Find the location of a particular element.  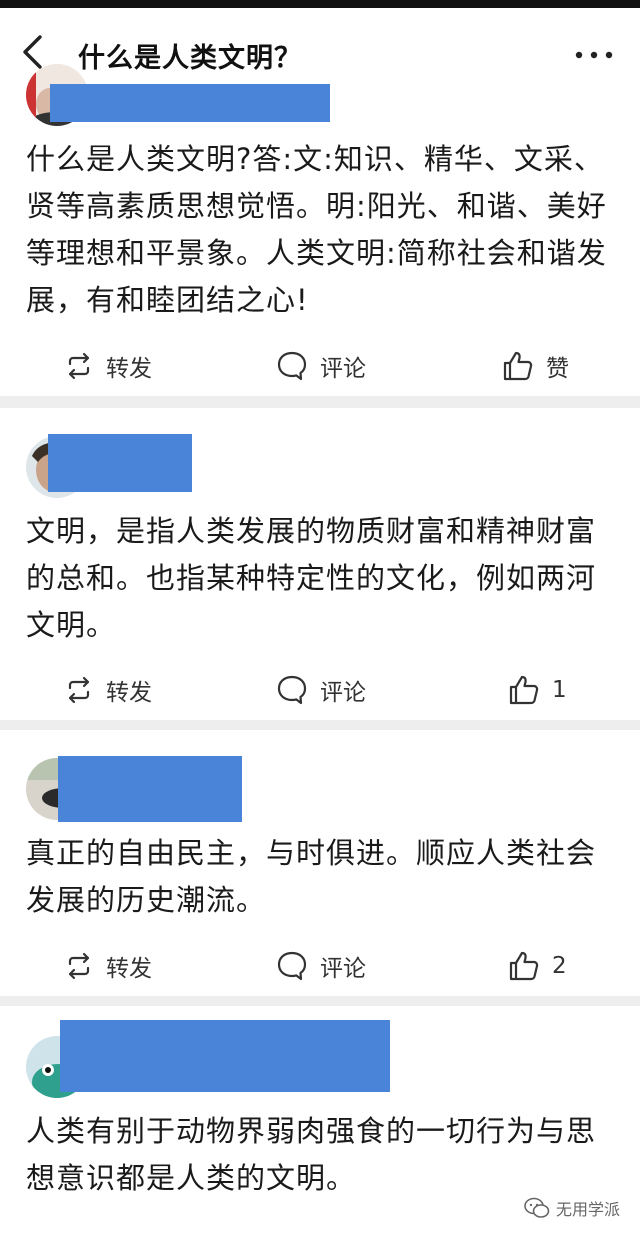

like-button: 2 is located at coordinates (537, 966).